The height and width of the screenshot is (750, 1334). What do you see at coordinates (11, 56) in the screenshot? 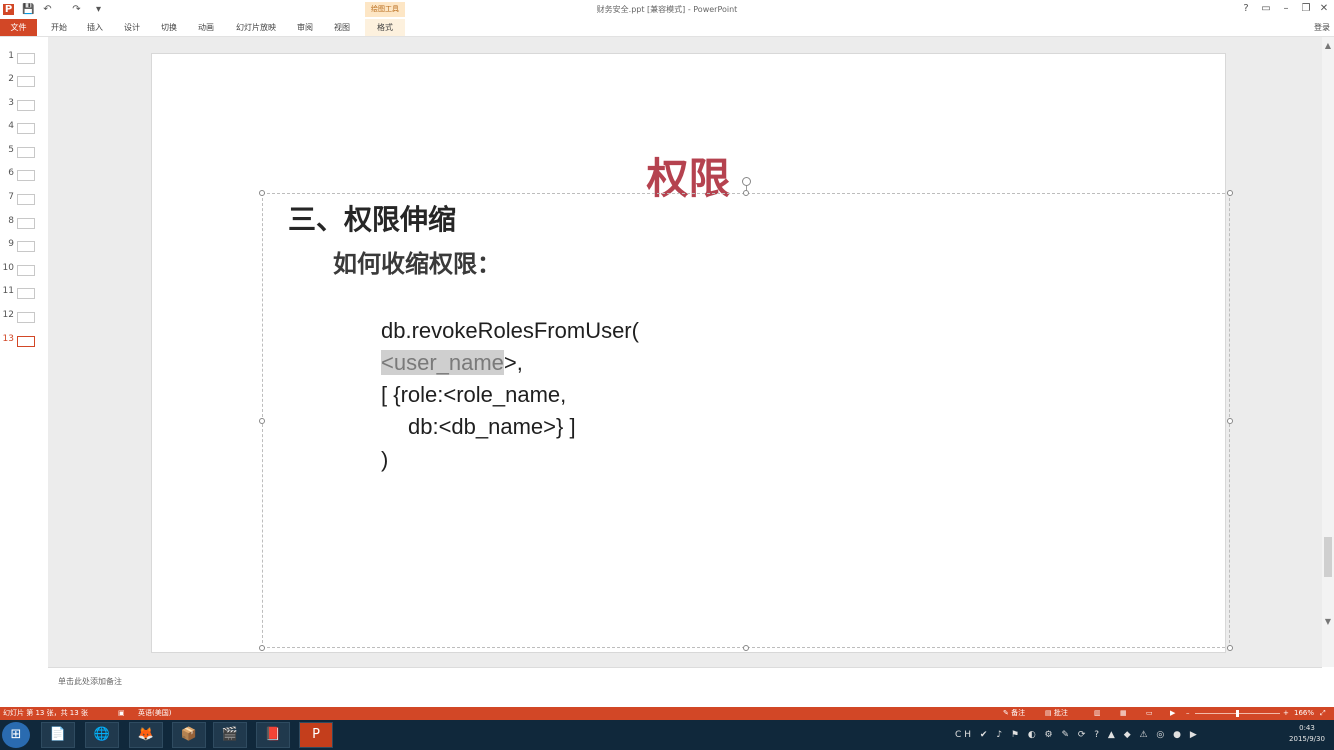
I see `thumbnail-number: 1` at bounding box center [11, 56].